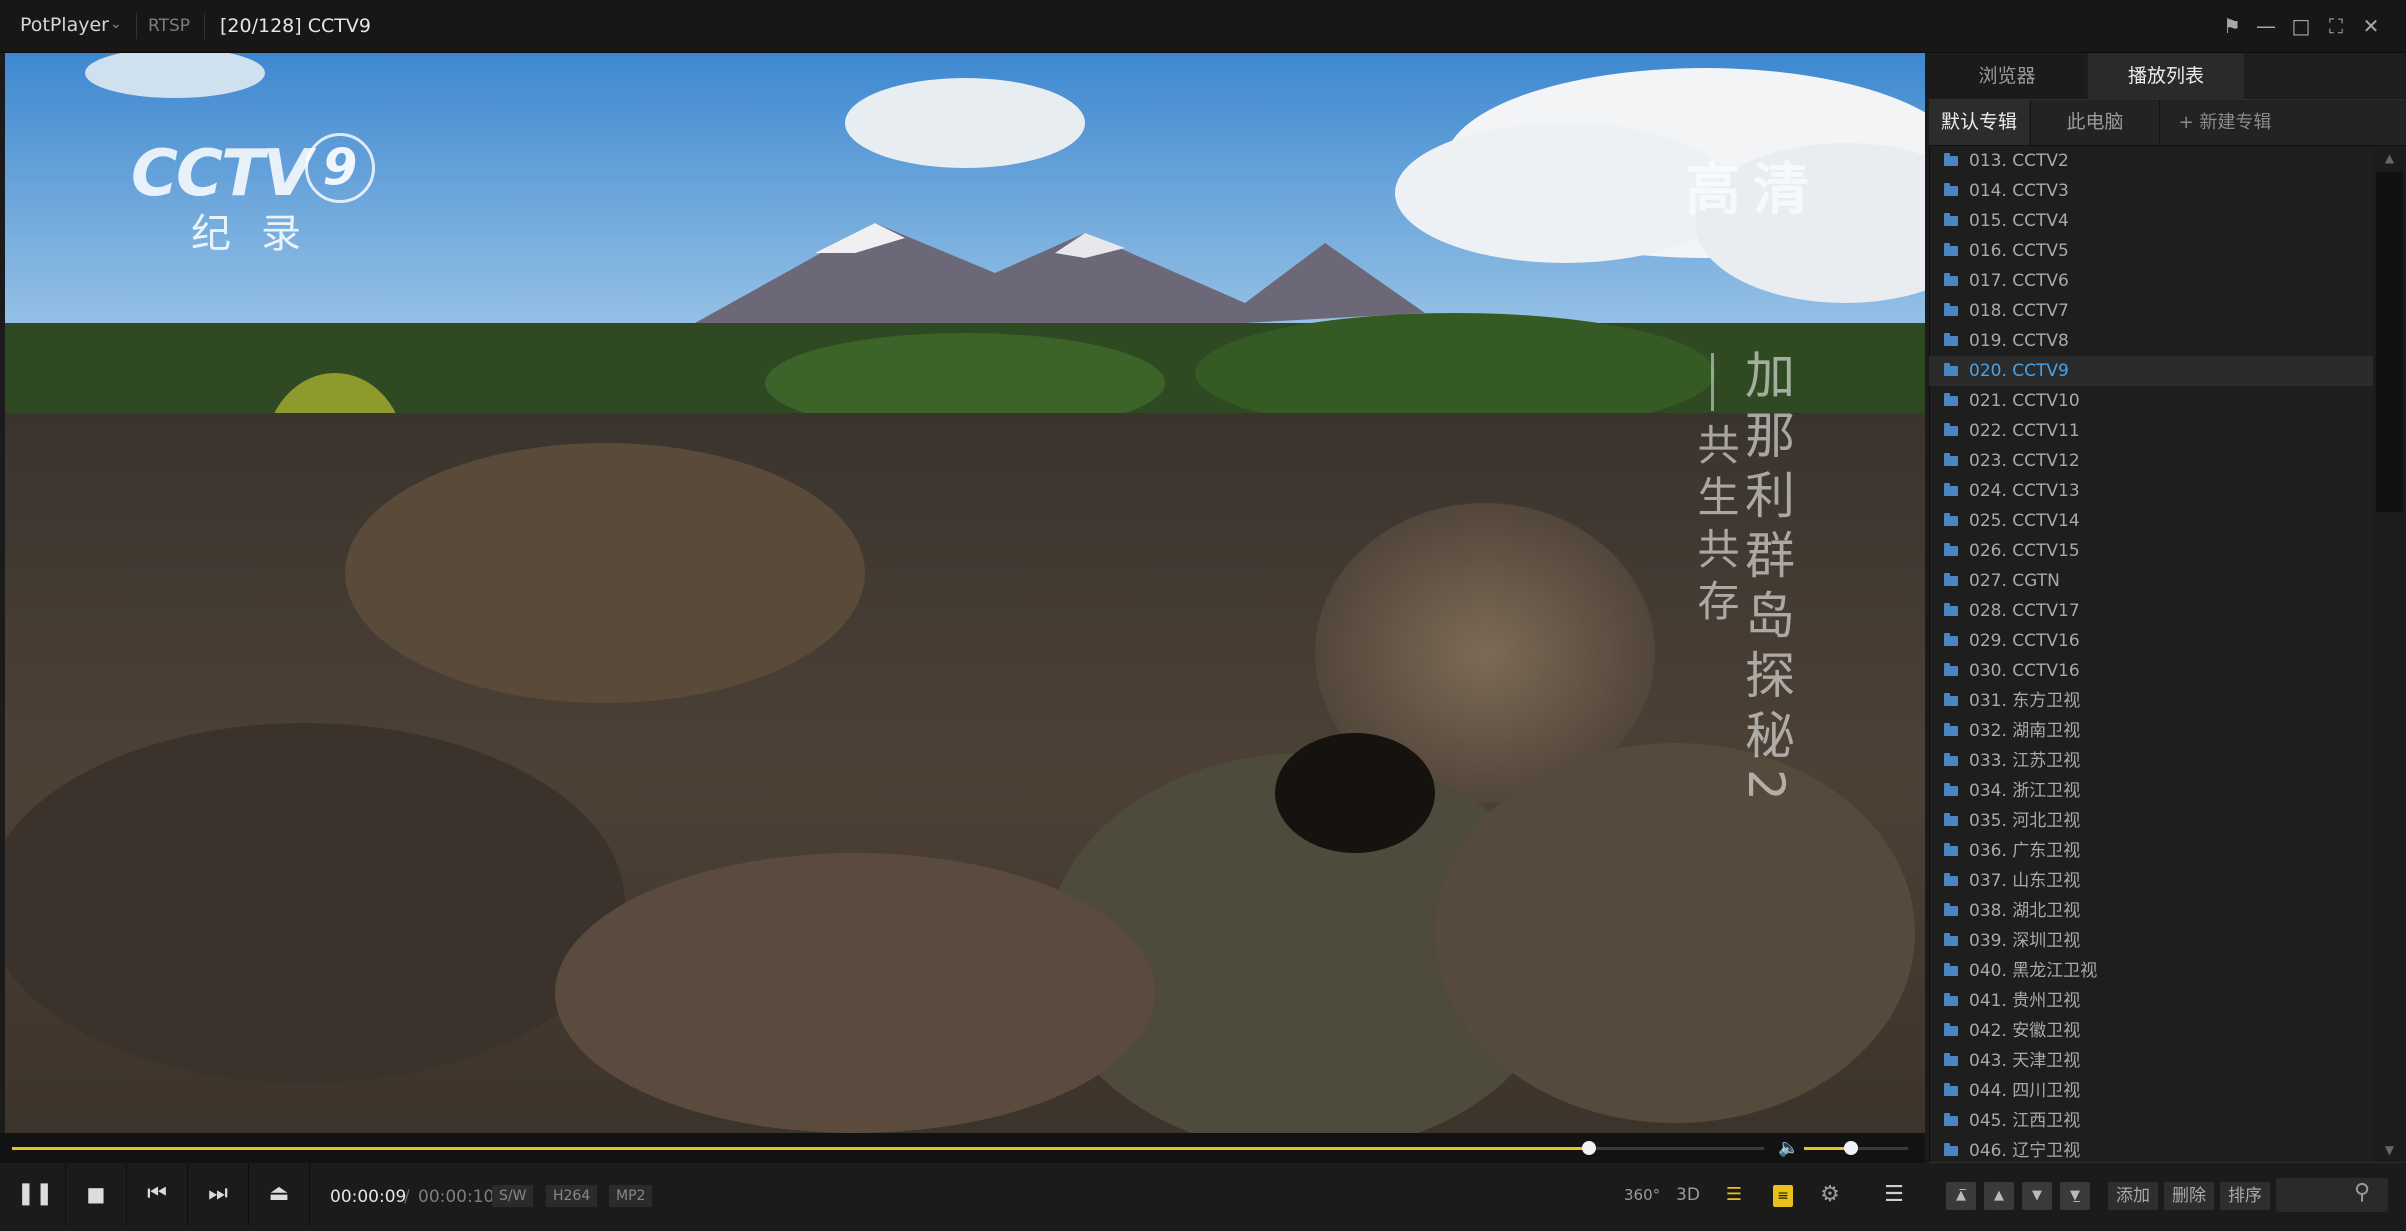 This screenshot has height=1231, width=2406. Describe the element at coordinates (2151, 461) in the screenshot. I see `playlist-item: 023. CCTV12` at that location.